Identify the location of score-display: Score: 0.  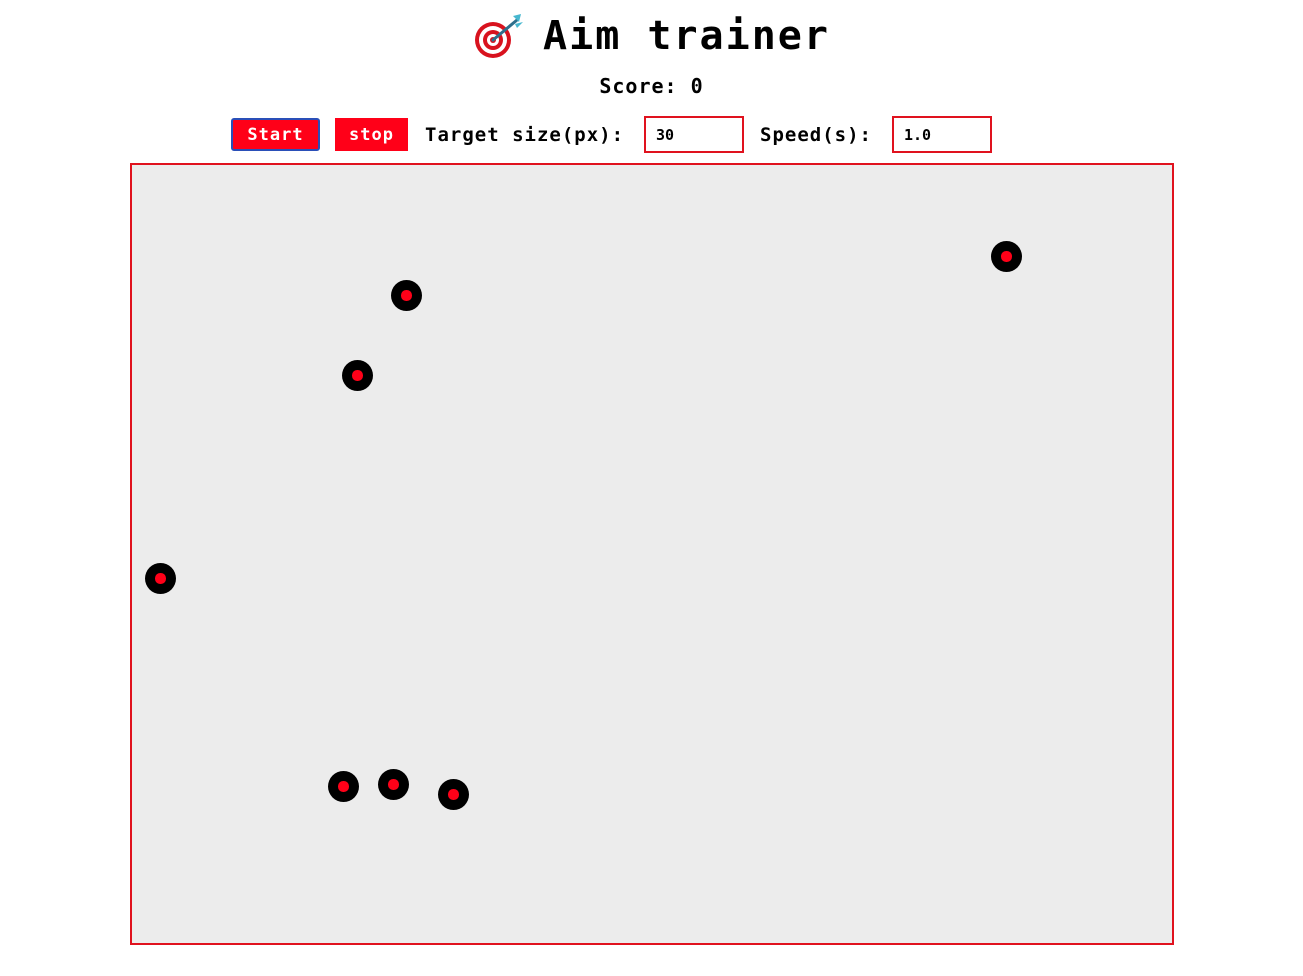
(651, 86).